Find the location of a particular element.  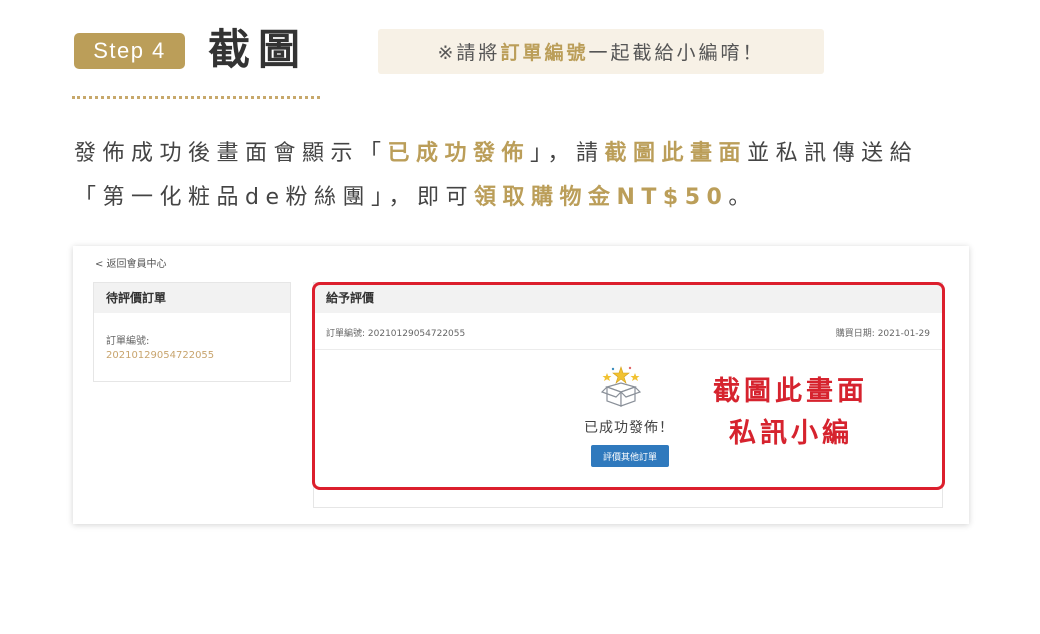

desc-highlight: 已成功發佈 is located at coordinates (459, 153).